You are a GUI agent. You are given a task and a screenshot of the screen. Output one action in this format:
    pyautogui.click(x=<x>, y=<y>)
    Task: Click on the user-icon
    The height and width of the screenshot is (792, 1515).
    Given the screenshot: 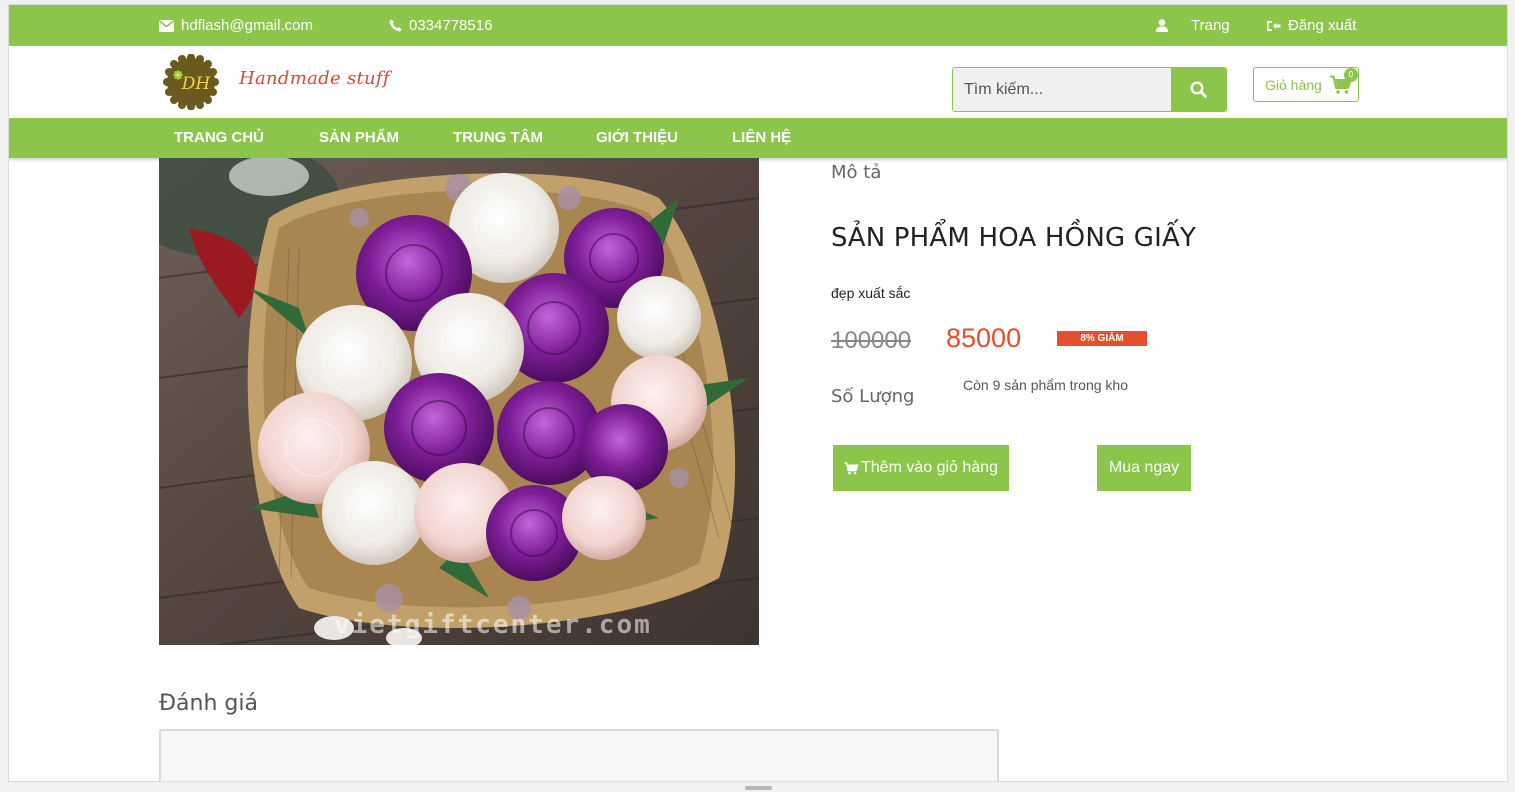 What is the action you would take?
    pyautogui.click(x=1162, y=25)
    